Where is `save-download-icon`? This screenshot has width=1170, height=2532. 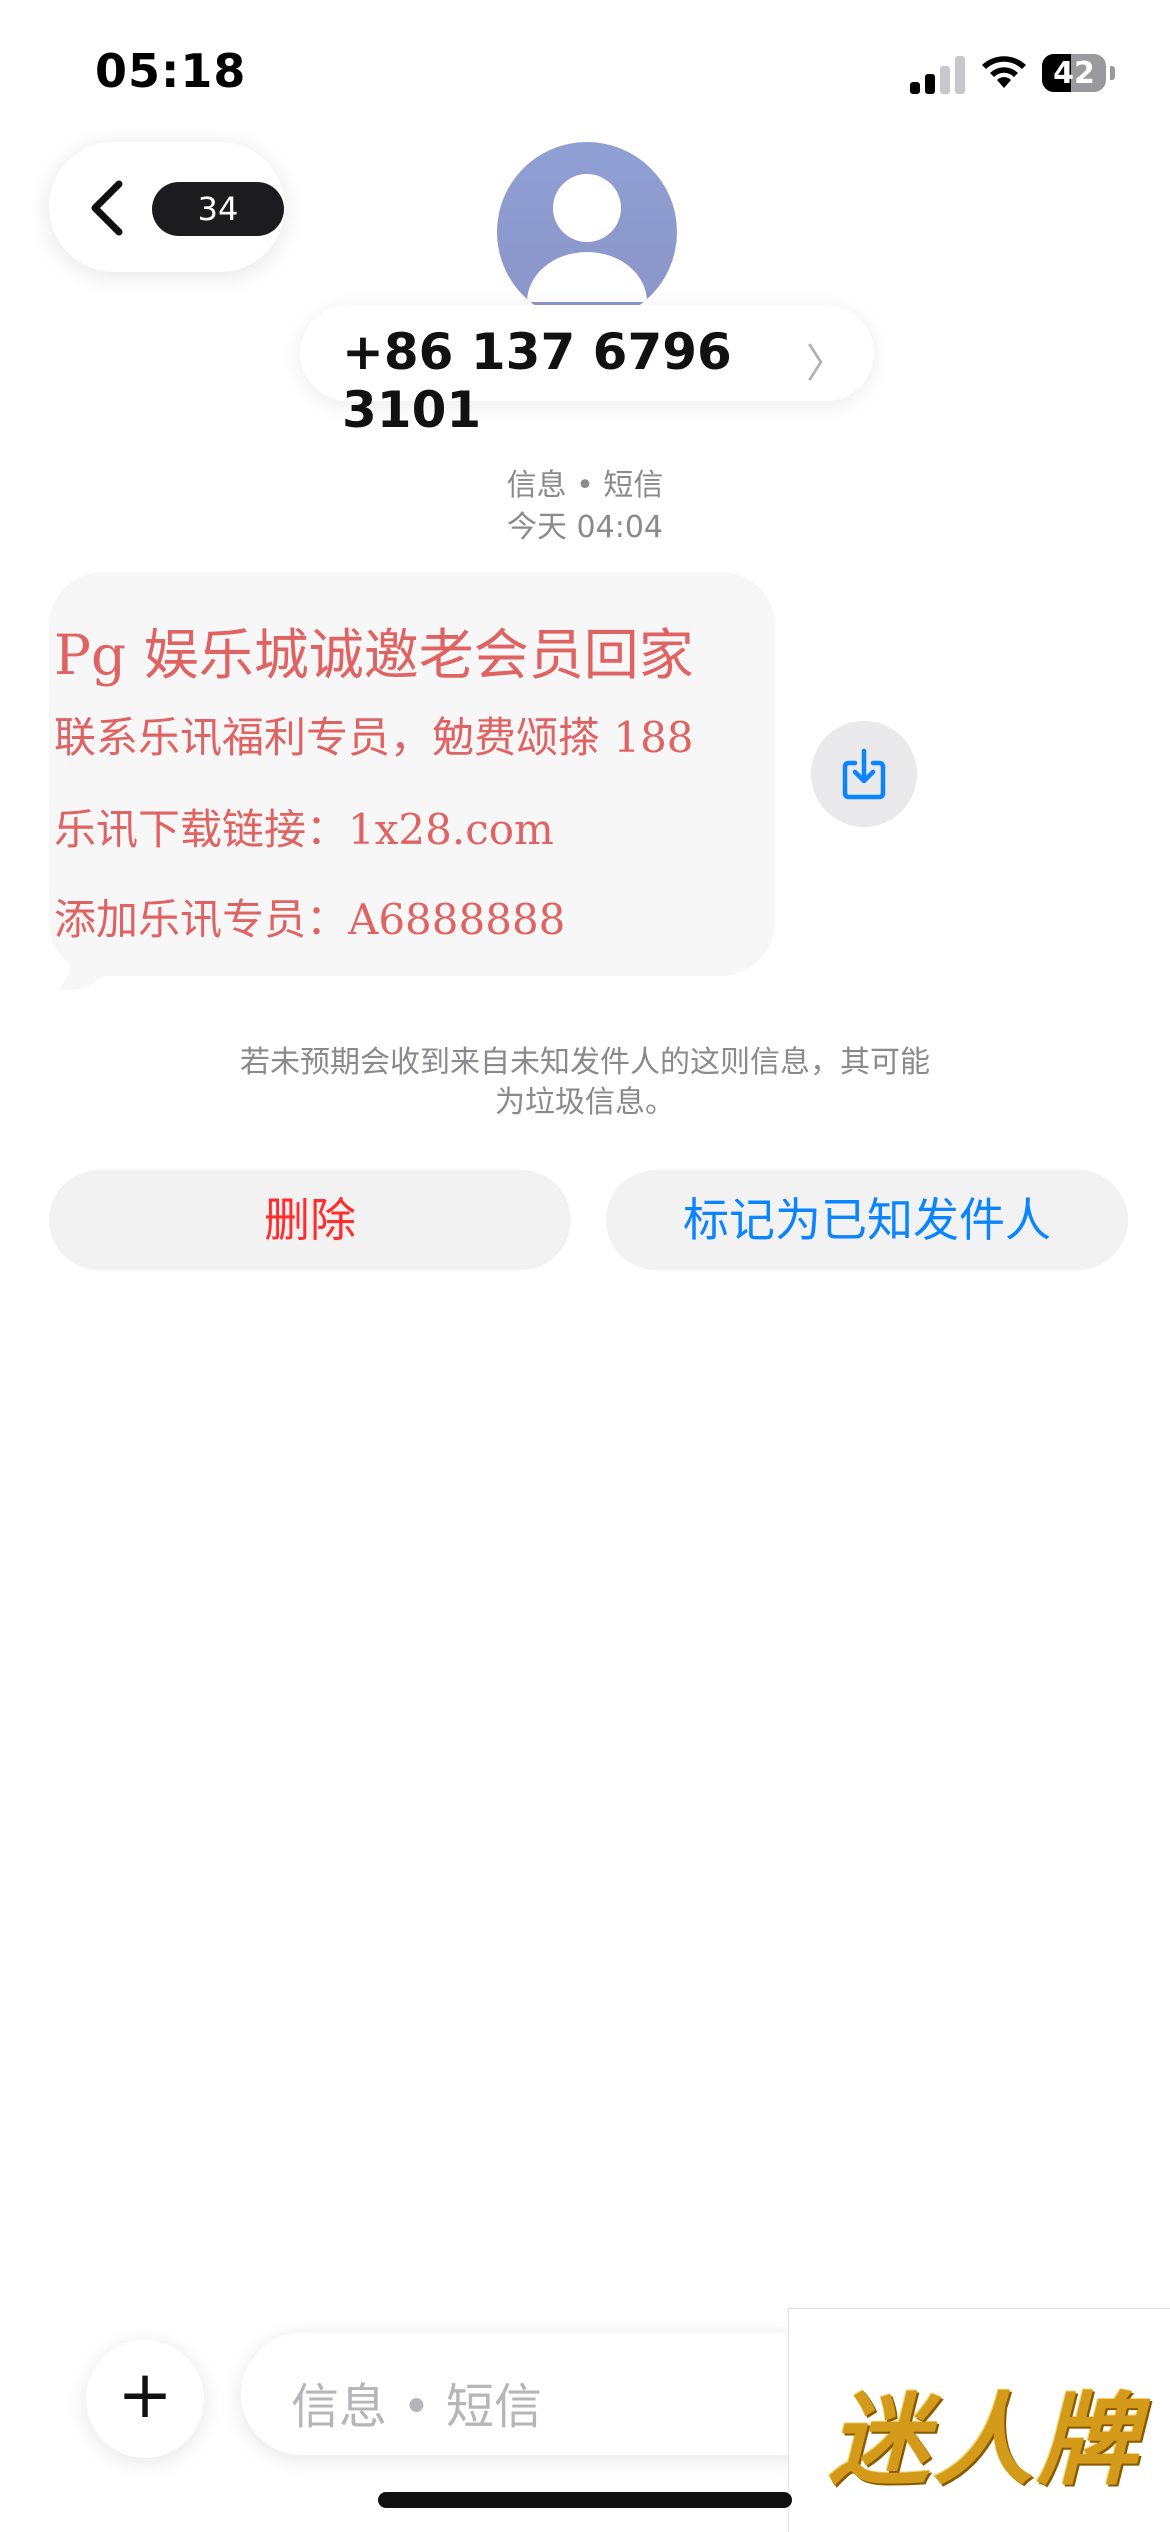 save-download-icon is located at coordinates (864, 774).